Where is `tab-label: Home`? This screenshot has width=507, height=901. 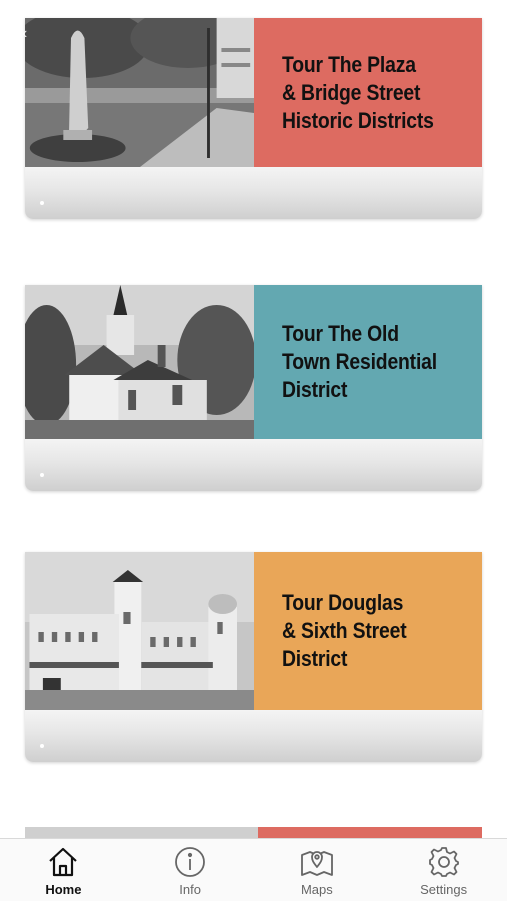 tab-label: Home is located at coordinates (63, 889).